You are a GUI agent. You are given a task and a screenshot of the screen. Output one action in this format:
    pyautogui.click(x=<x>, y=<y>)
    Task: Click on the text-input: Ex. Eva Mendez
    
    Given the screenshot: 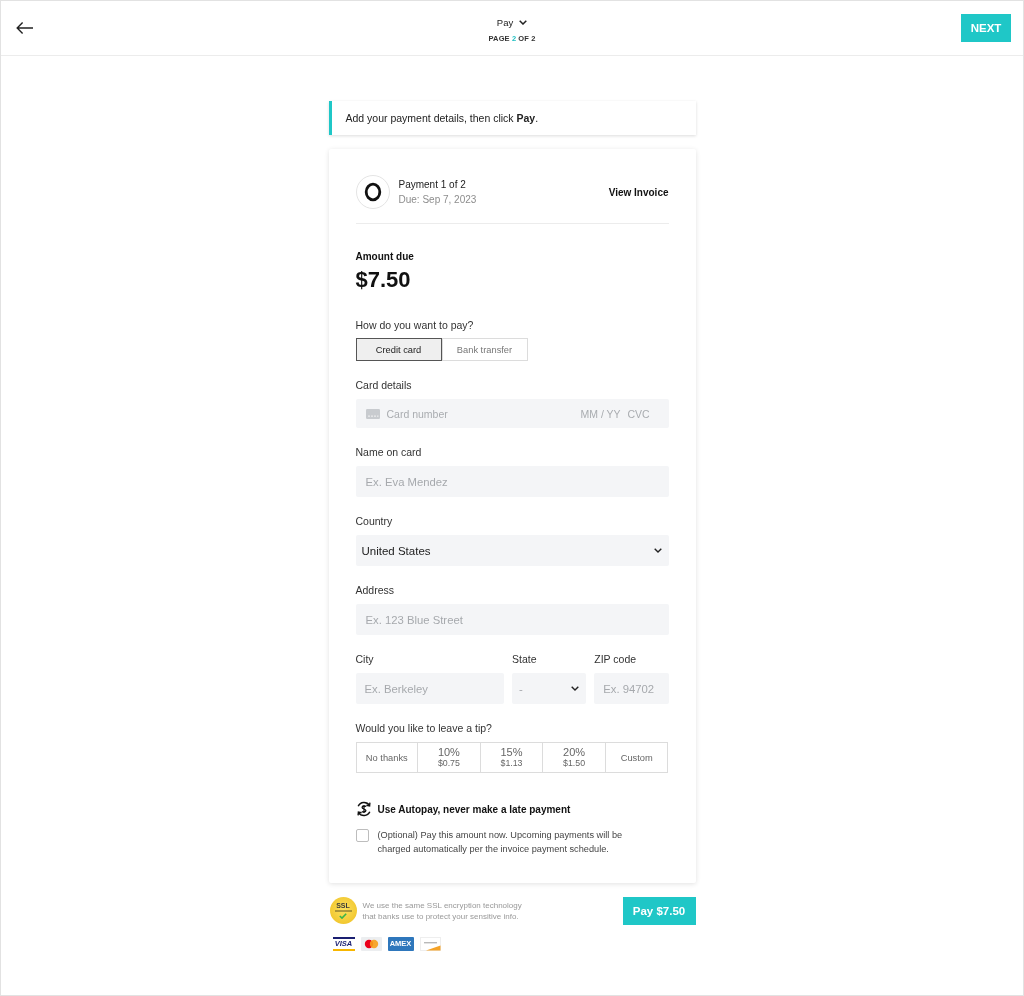 What is the action you would take?
    pyautogui.click(x=512, y=481)
    